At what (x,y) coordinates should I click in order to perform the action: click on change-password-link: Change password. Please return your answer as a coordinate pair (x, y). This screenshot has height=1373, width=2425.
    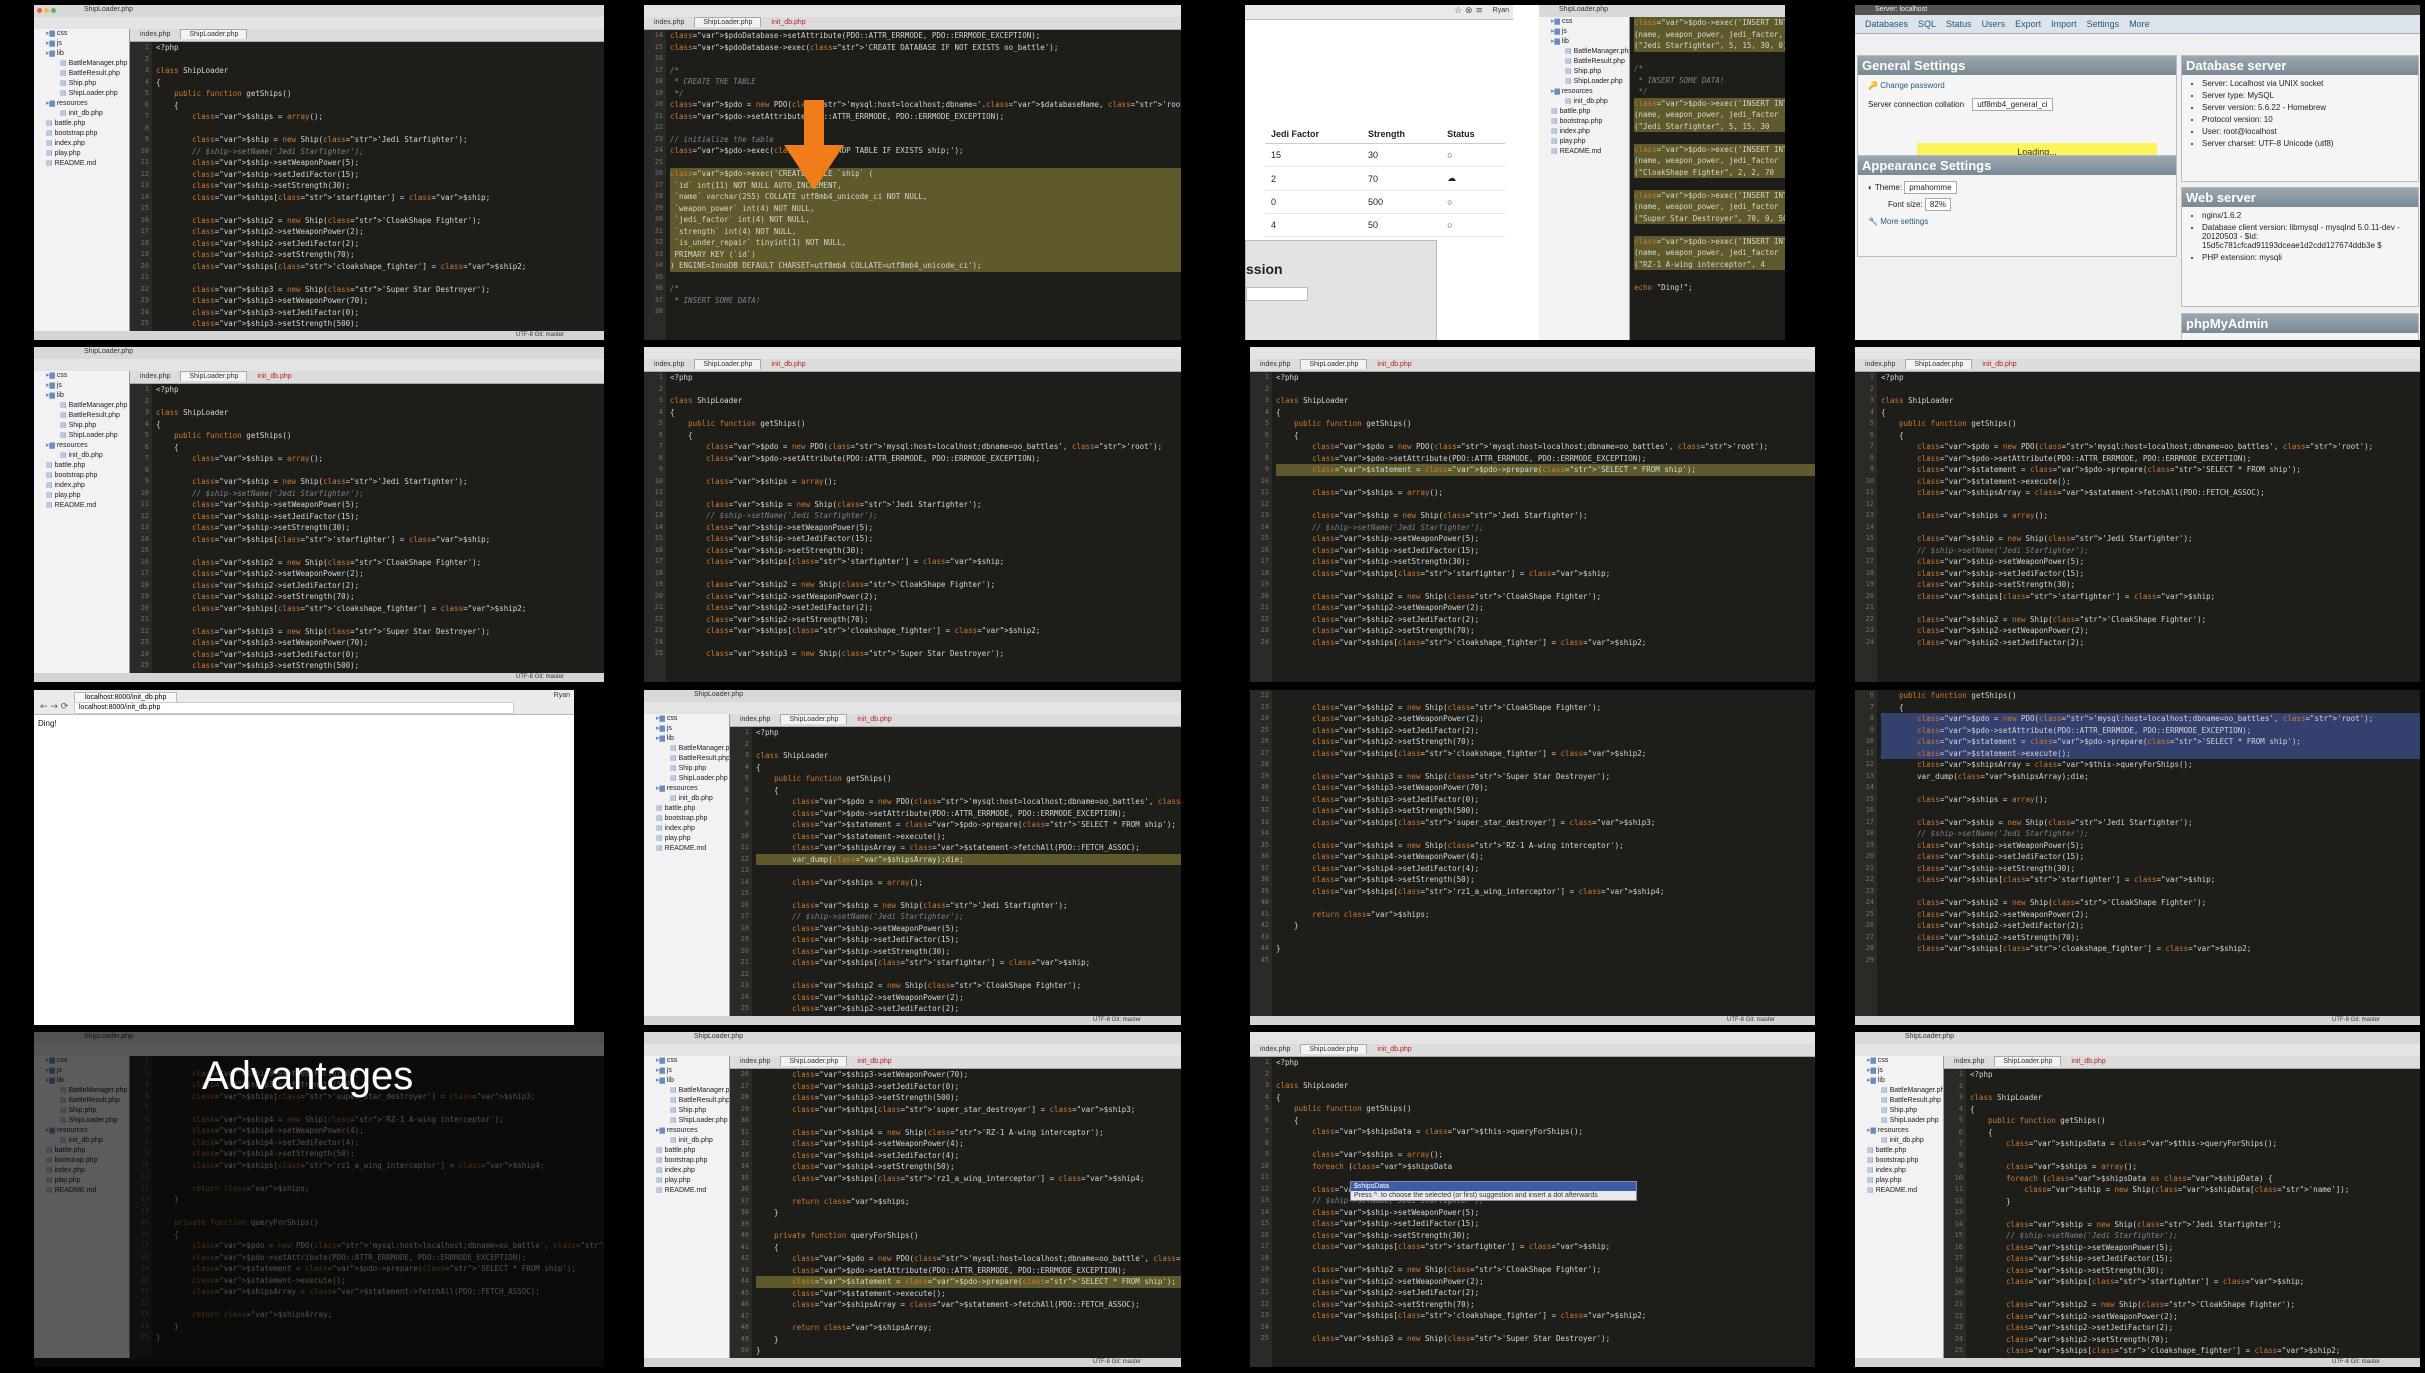
    Looking at the image, I should click on (1912, 85).